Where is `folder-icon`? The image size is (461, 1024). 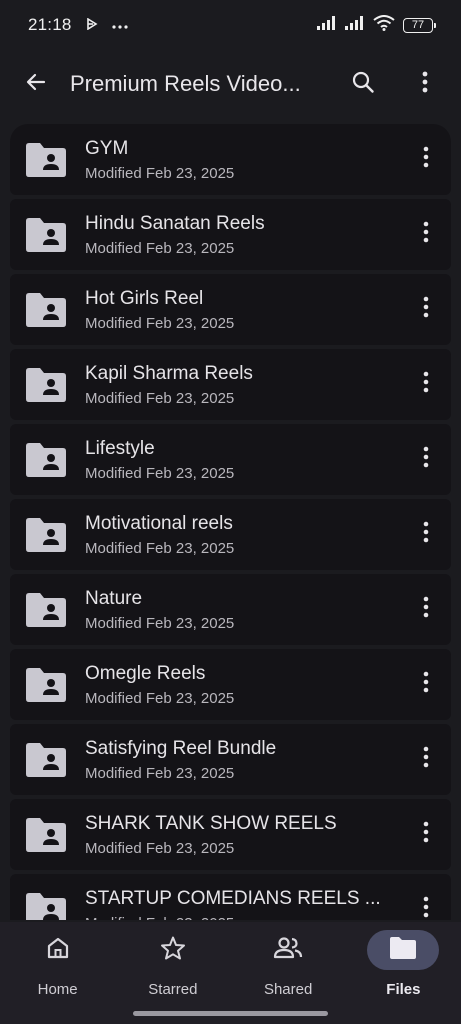
folder-icon is located at coordinates (403, 950).